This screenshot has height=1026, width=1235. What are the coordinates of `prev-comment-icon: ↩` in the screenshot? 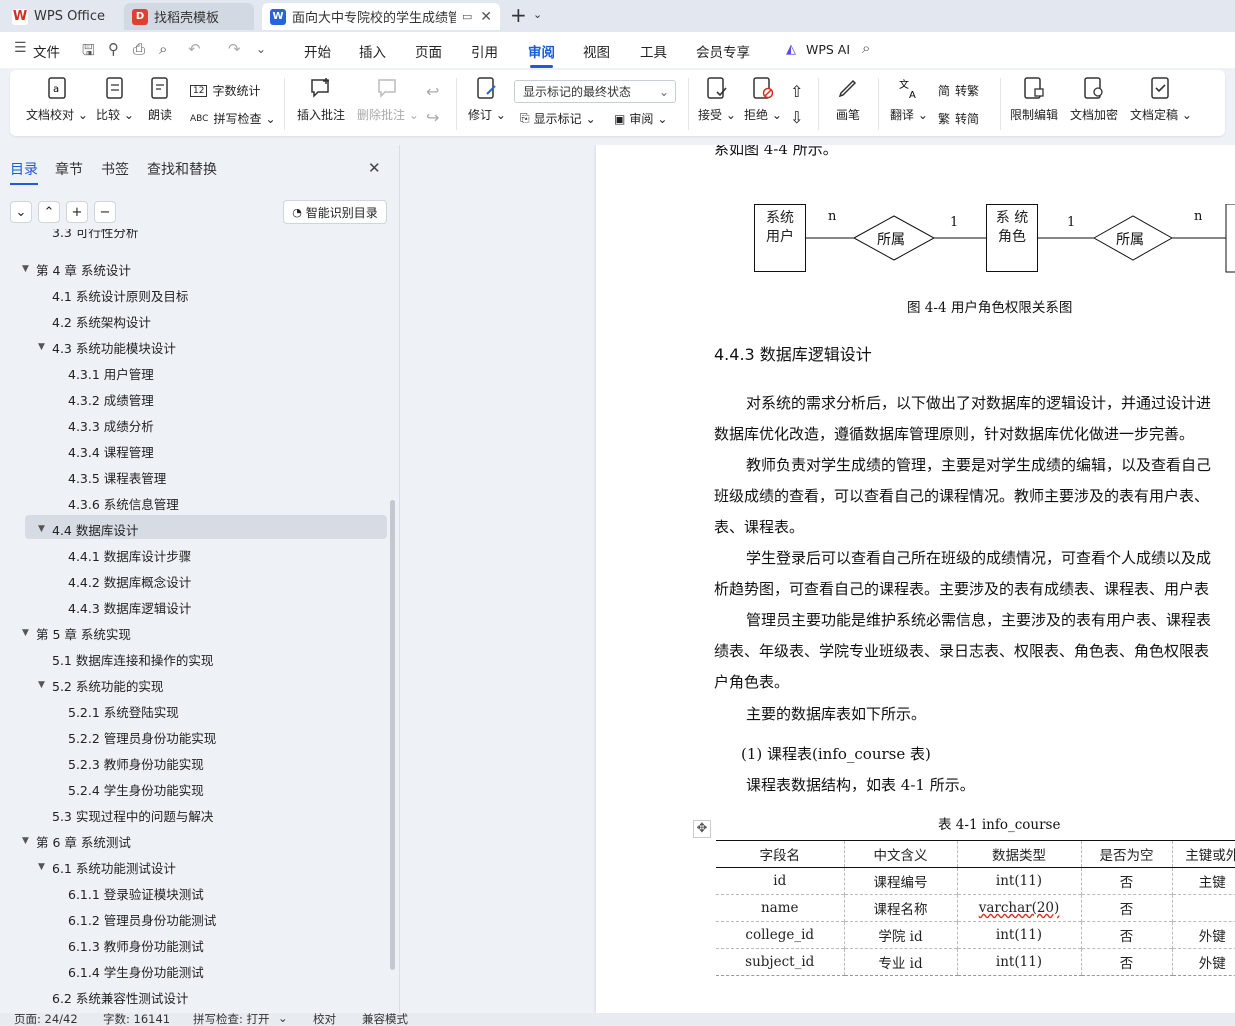 It's located at (432, 91).